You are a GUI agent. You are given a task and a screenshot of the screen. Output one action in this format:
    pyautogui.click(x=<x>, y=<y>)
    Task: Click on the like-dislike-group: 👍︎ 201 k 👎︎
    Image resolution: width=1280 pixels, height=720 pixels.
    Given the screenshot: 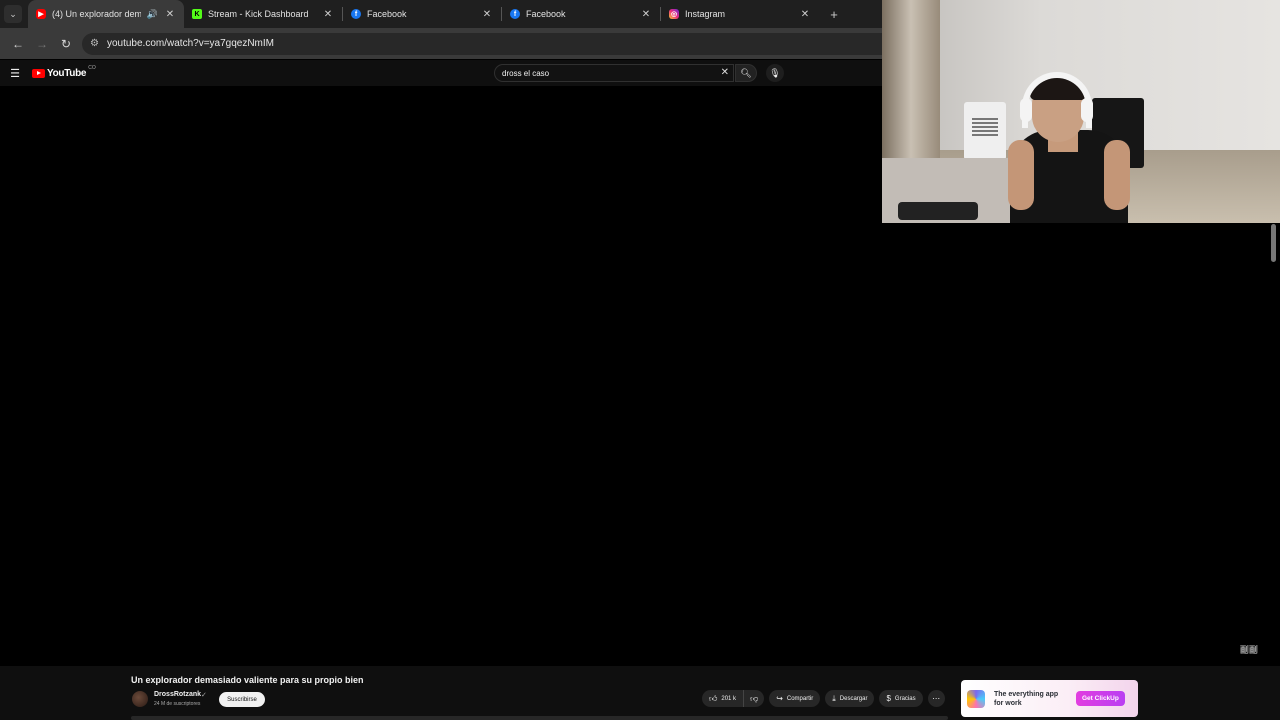 What is the action you would take?
    pyautogui.click(x=733, y=698)
    